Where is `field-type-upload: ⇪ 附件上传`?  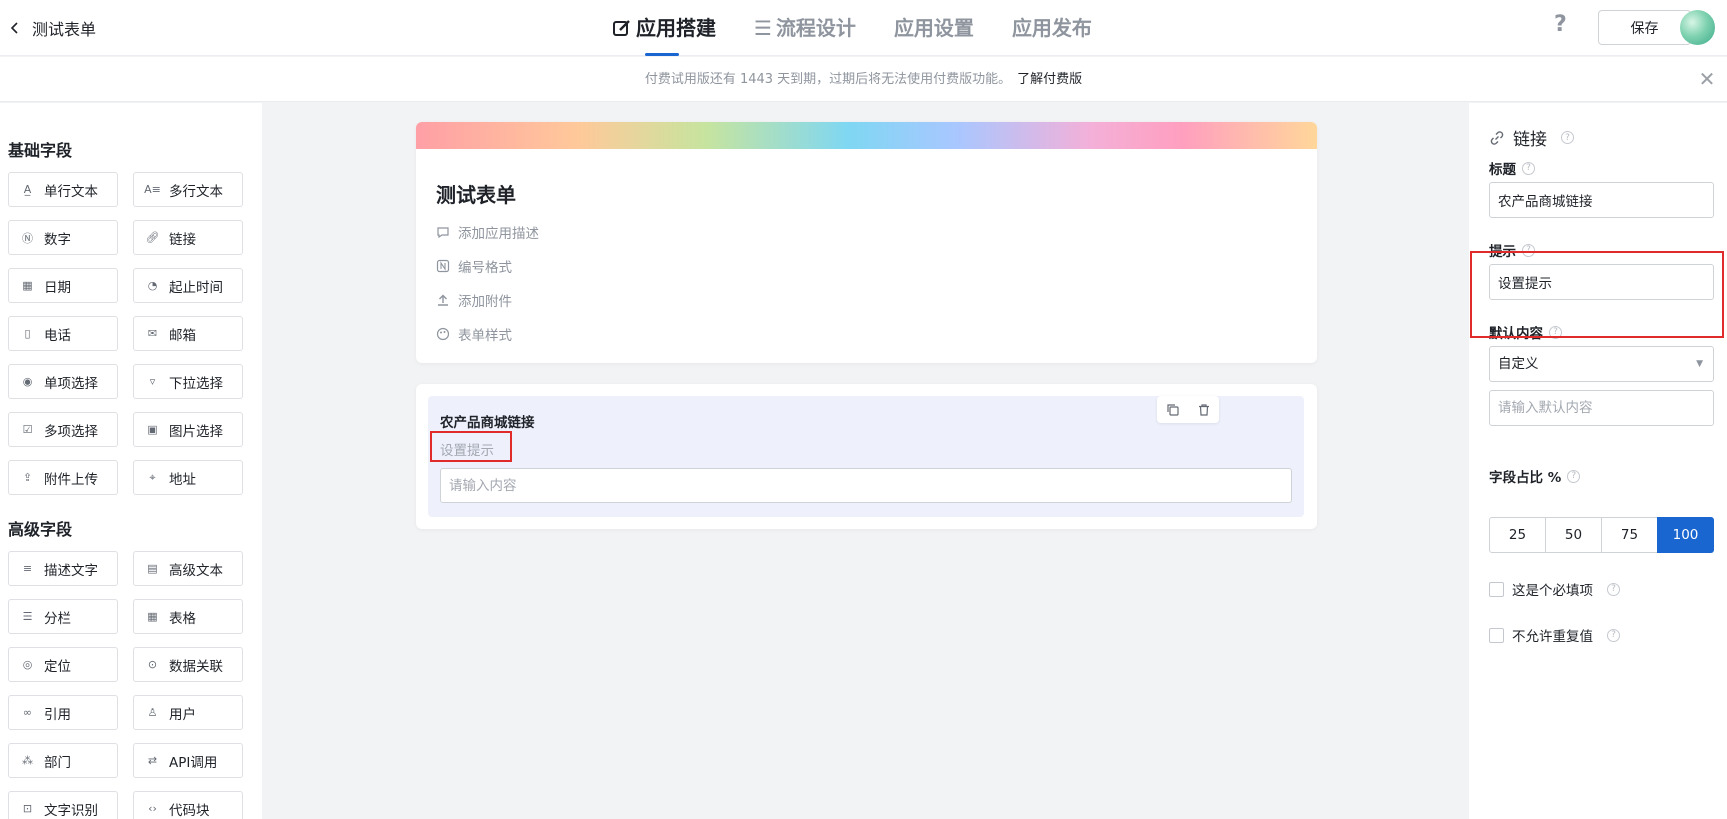
field-type-upload: ⇪ 附件上传 is located at coordinates (63, 477).